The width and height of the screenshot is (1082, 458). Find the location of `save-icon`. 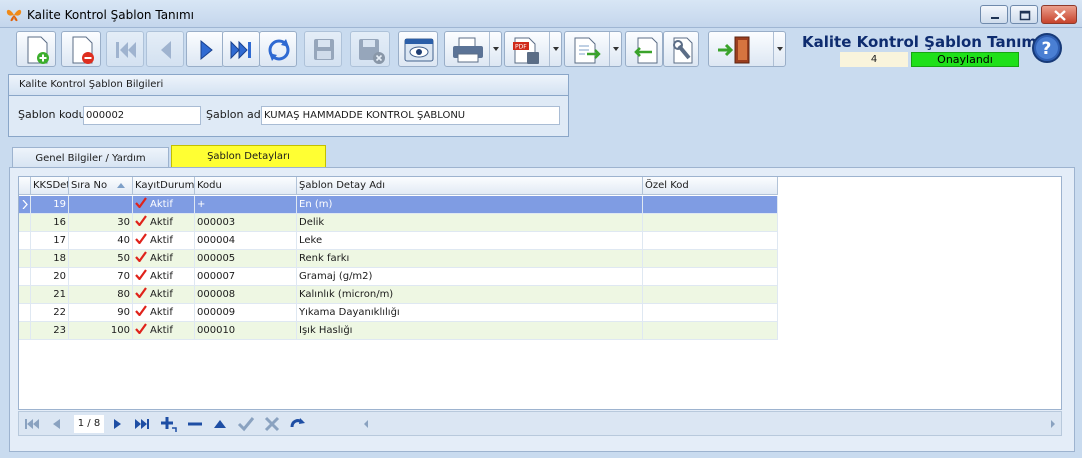

save-icon is located at coordinates (324, 49).